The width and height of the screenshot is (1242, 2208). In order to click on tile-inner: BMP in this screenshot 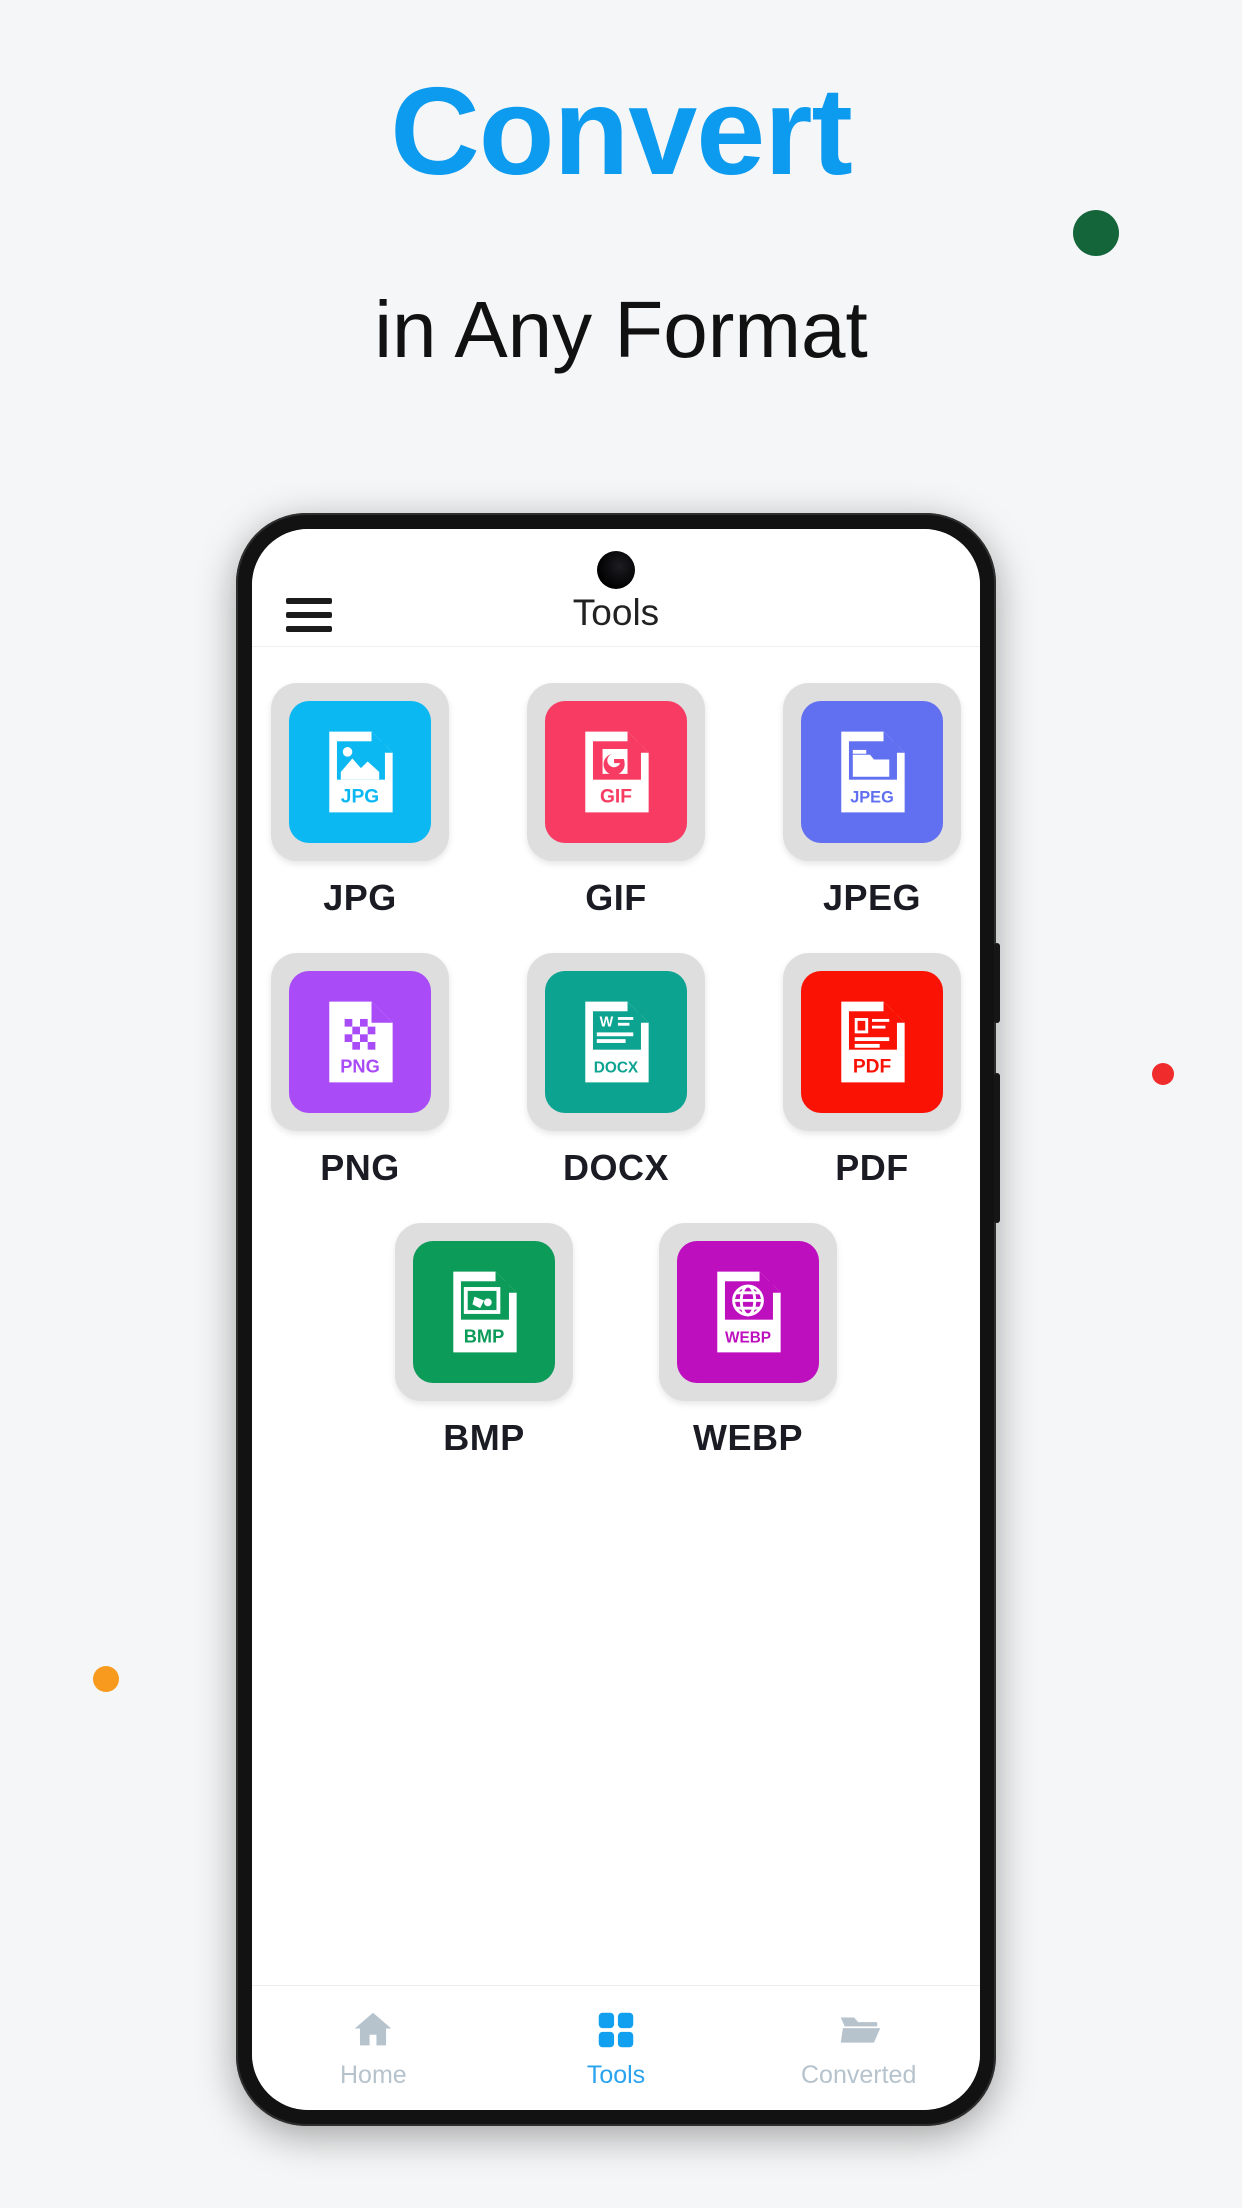, I will do `click(484, 1312)`.